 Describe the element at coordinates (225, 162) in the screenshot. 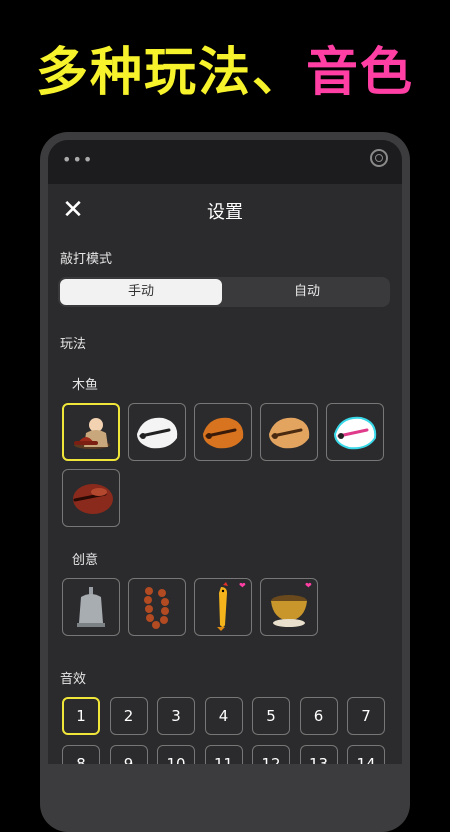

I see `status-bar: •••` at that location.